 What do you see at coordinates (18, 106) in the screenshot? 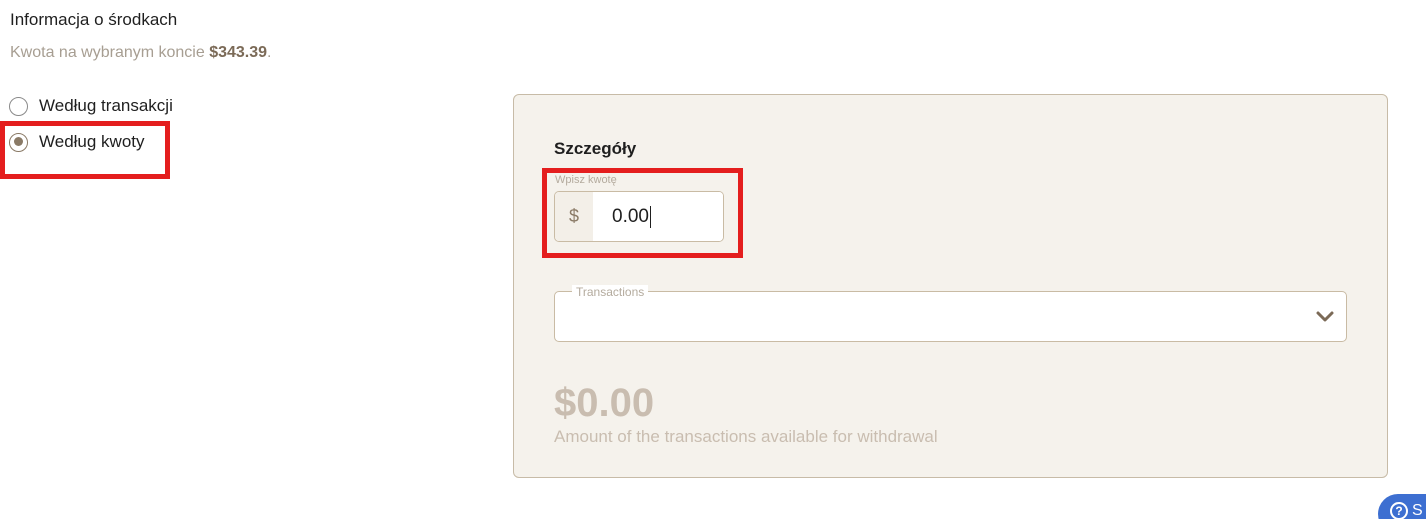
I see `radio-unchecked-icon` at bounding box center [18, 106].